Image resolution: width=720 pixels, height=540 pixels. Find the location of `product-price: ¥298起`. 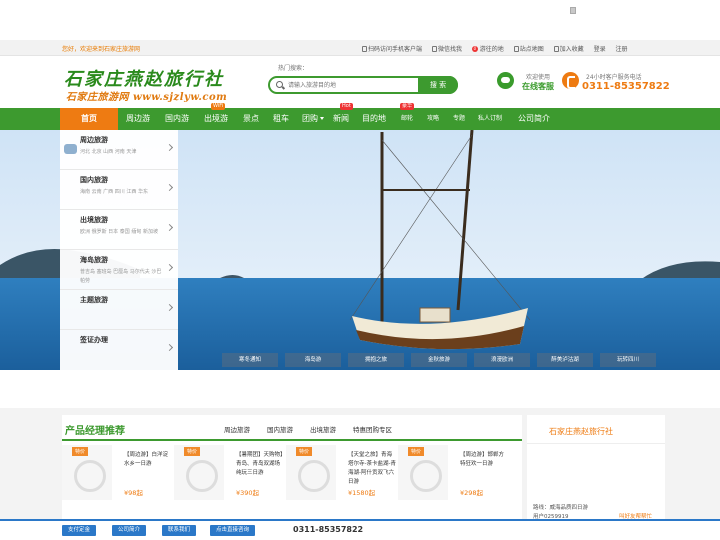

product-price: ¥298起 is located at coordinates (472, 493).